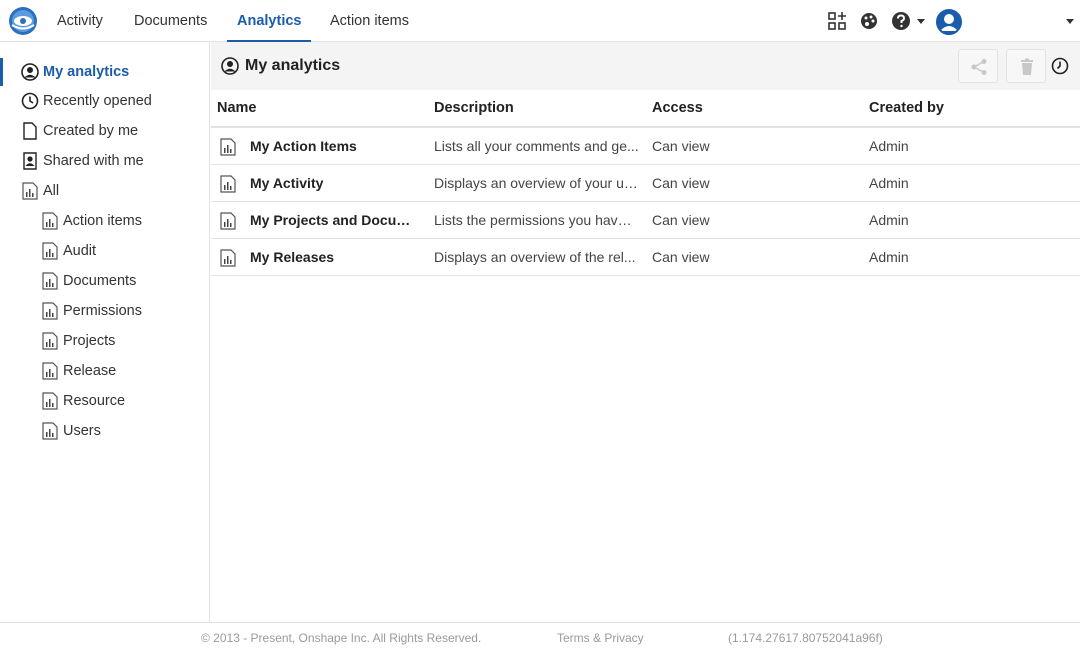 The image size is (1080, 648). I want to click on history-icon, so click(1060, 66).